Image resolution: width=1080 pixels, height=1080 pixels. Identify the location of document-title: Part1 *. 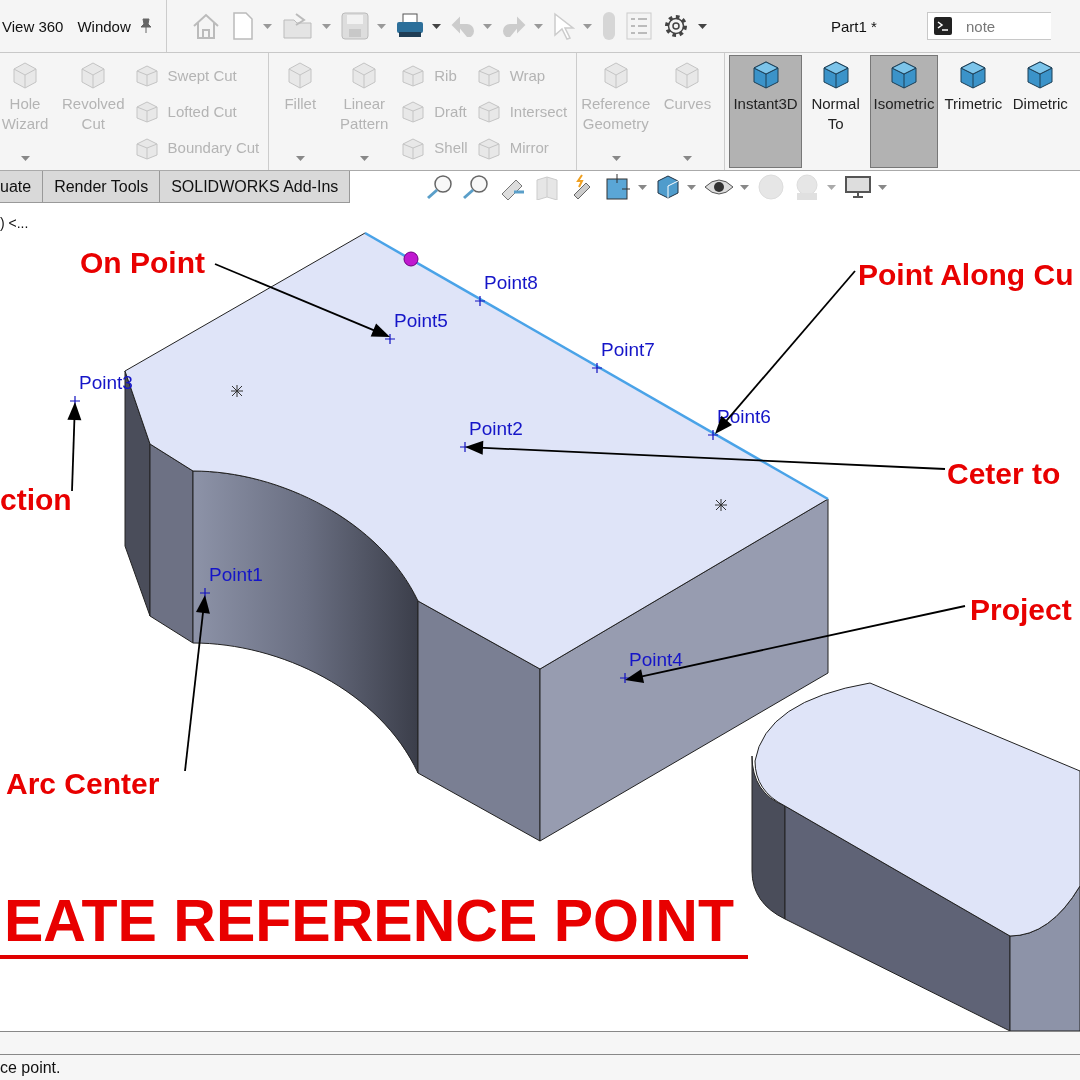
(854, 26).